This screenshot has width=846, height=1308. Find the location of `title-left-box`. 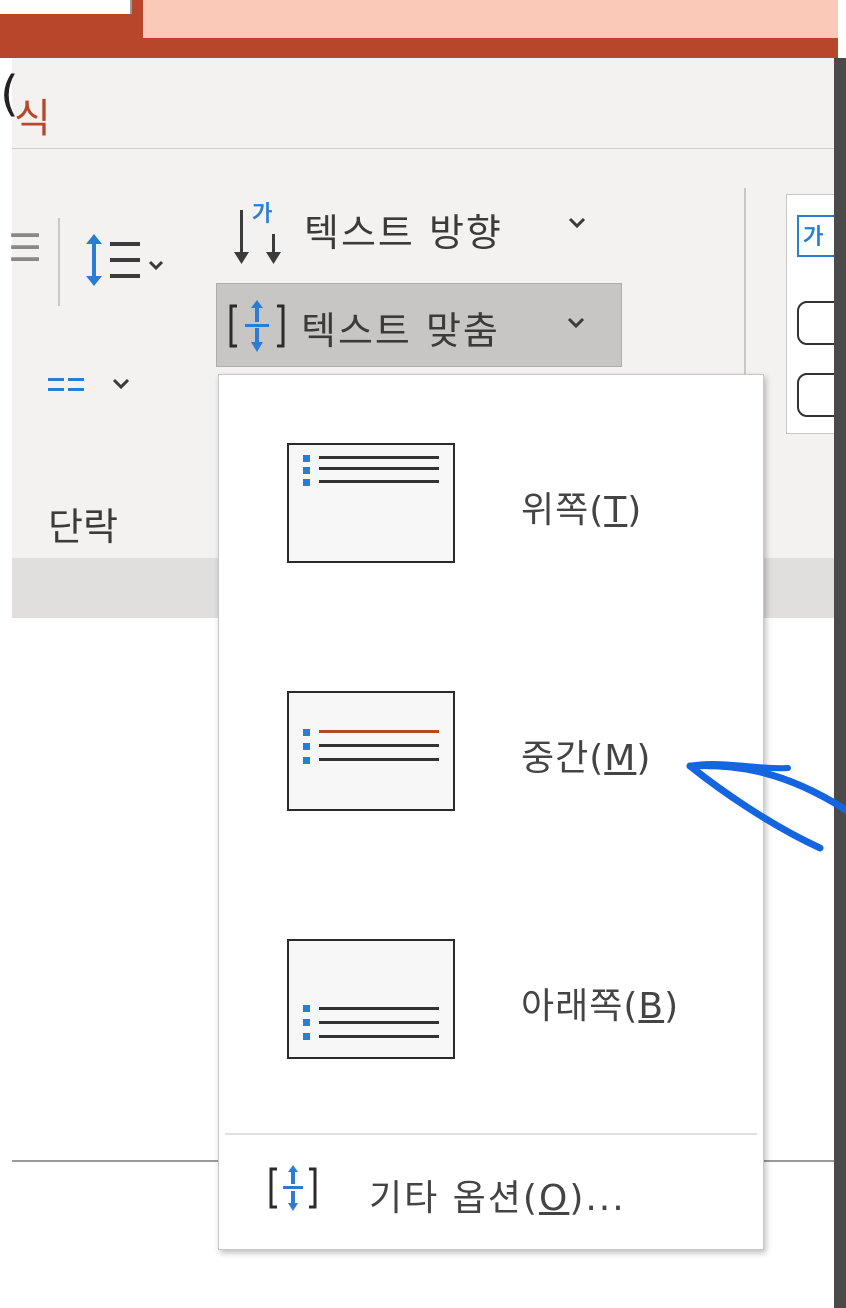

title-left-box is located at coordinates (66, 7).